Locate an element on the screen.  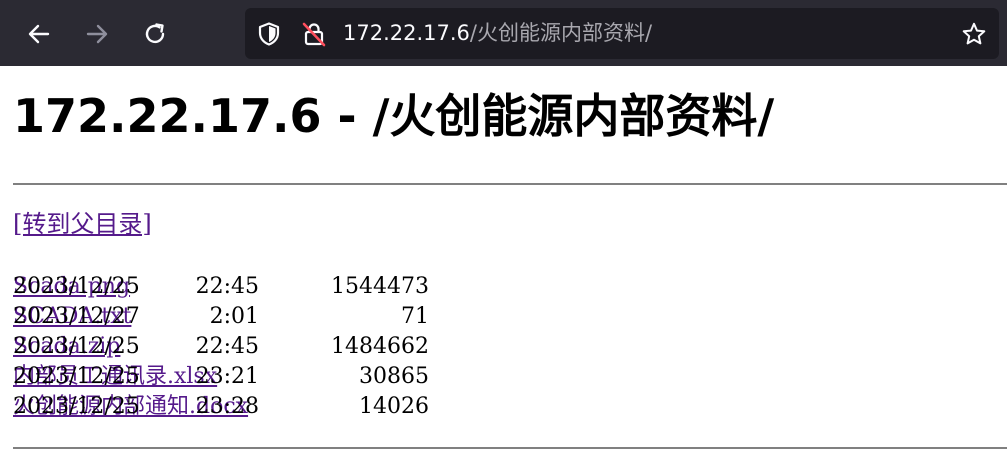
tracking-protection-button is located at coordinates (269, 34).